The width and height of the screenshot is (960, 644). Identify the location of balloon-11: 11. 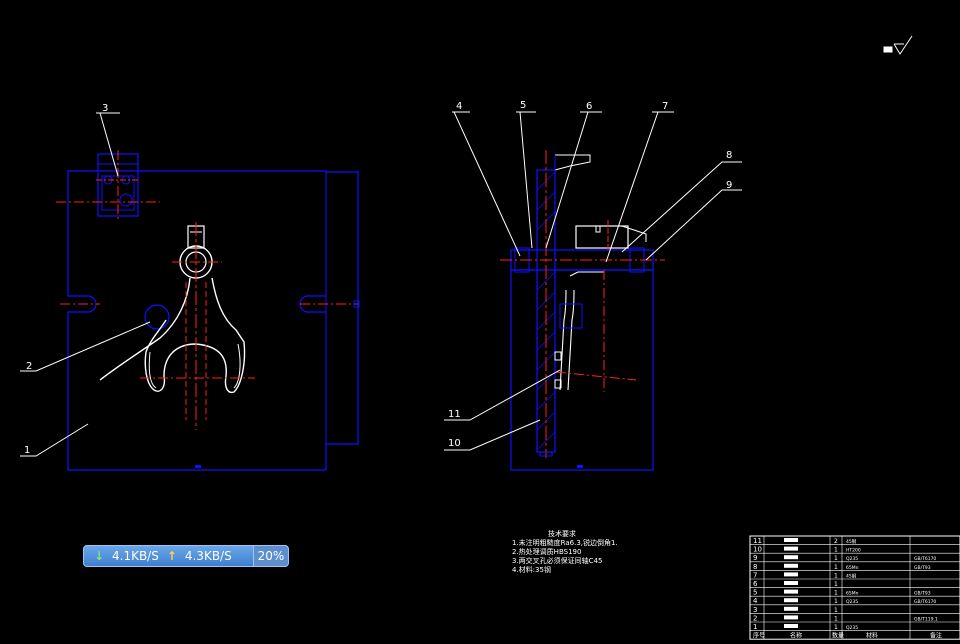
(454, 414).